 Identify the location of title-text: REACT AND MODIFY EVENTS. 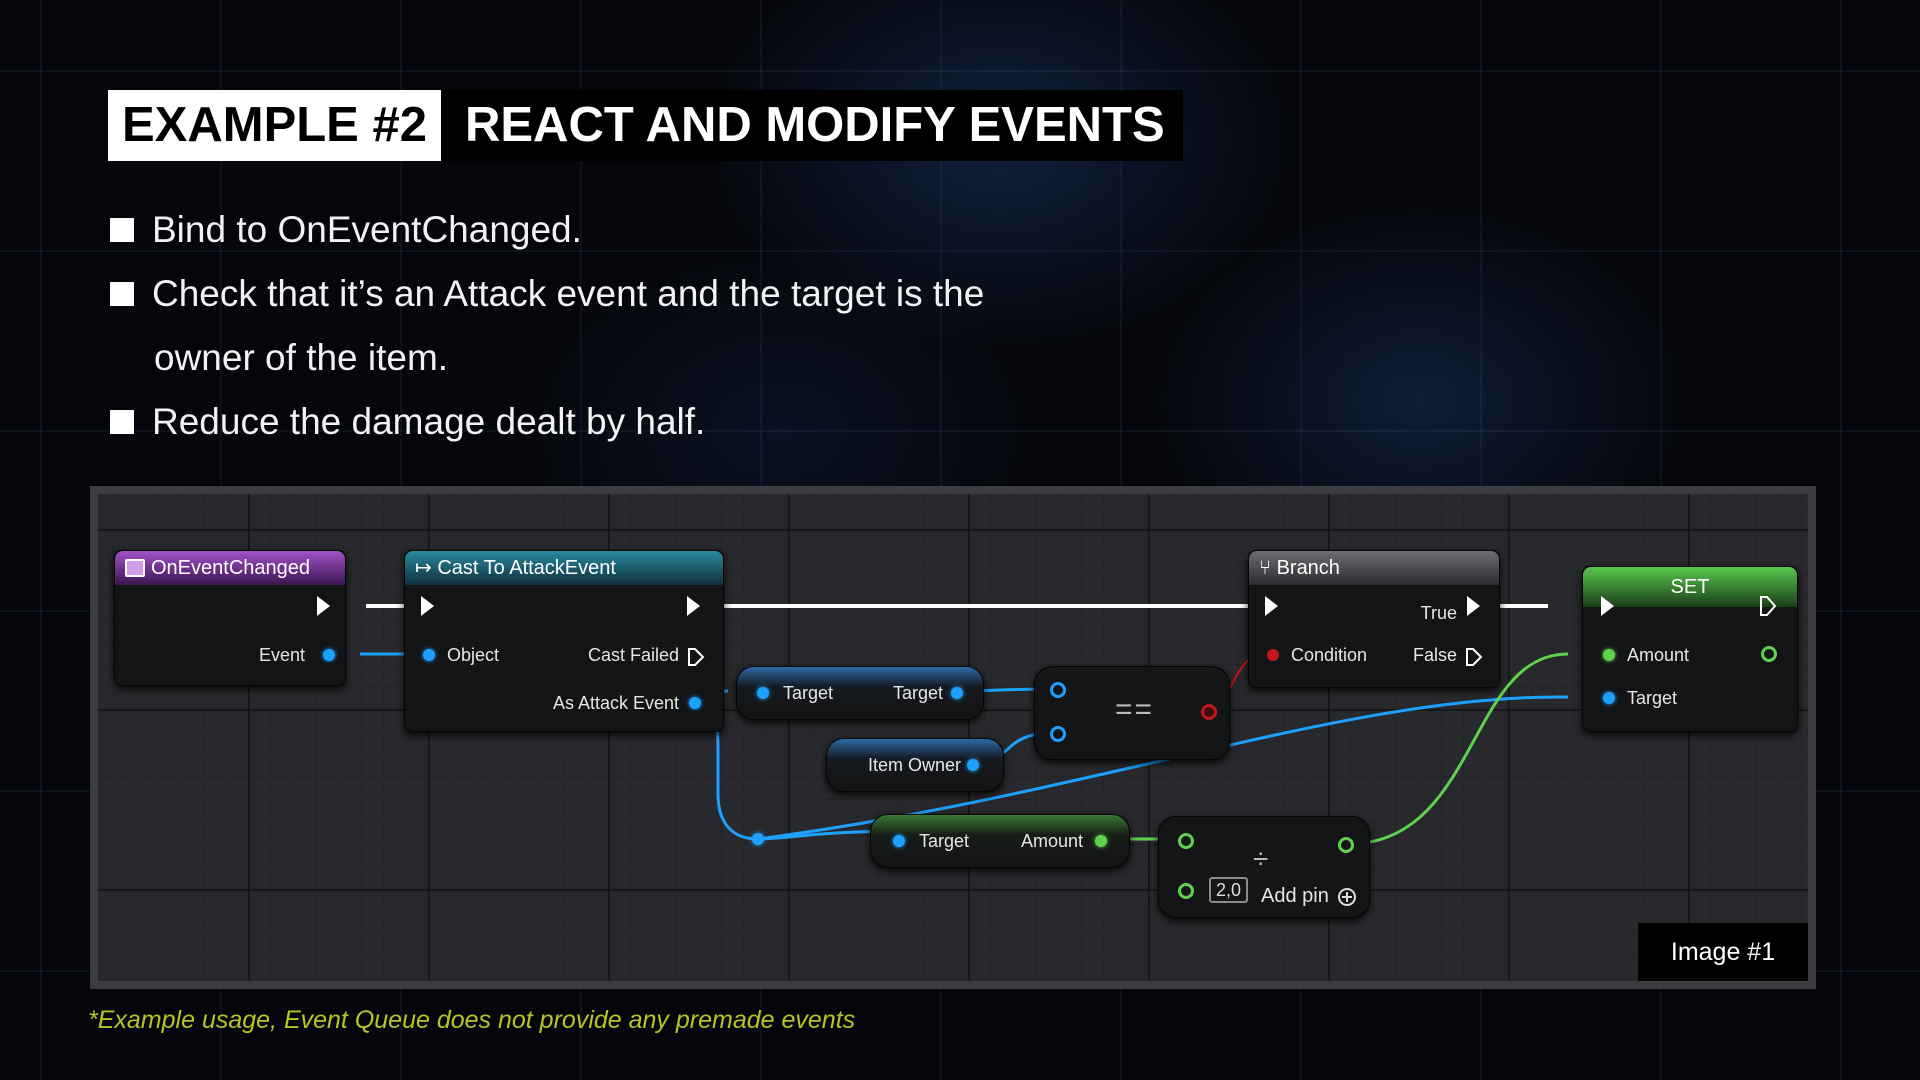
(811, 125).